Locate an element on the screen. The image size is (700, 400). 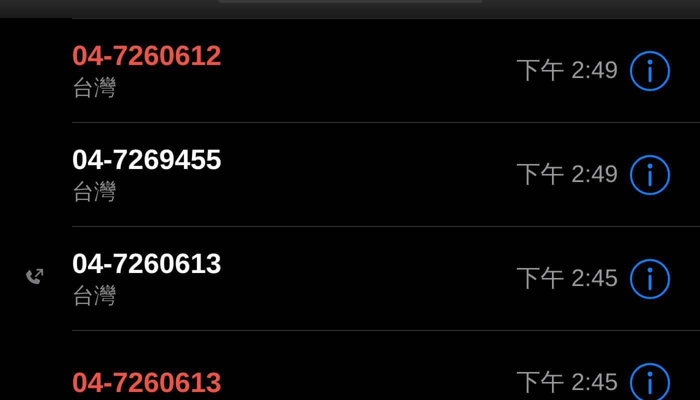
phone-number: 04-7260612 is located at coordinates (147, 55).